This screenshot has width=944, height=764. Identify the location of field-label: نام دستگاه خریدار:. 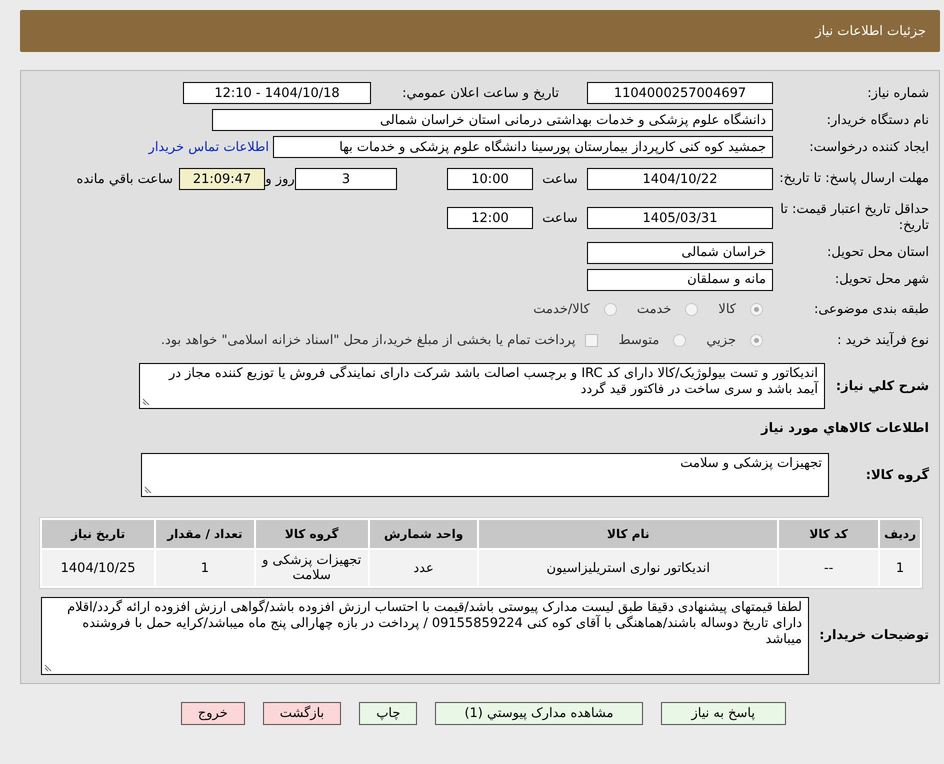
(877, 120).